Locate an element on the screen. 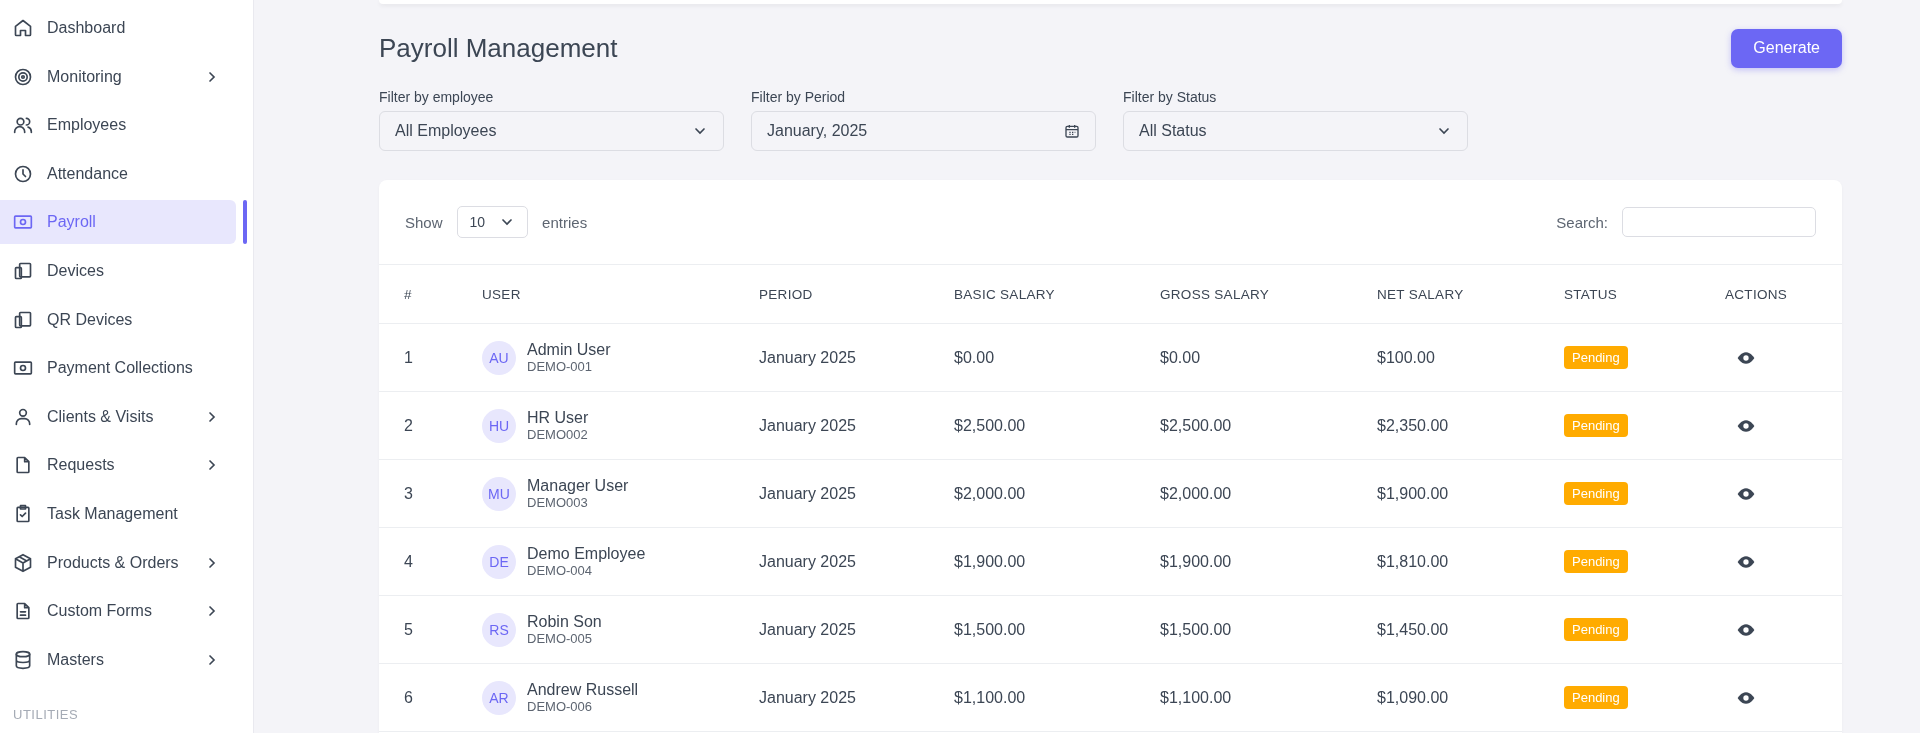  avatar-initials: AR is located at coordinates (499, 697).